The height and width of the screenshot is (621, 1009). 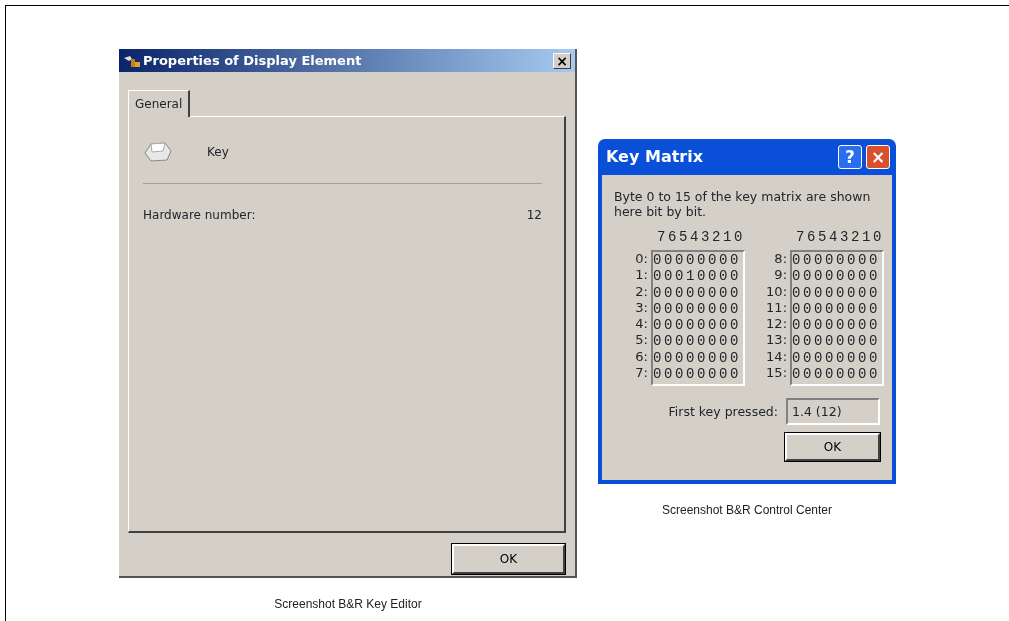 I want to click on byte-label: 6:, so click(x=641, y=356).